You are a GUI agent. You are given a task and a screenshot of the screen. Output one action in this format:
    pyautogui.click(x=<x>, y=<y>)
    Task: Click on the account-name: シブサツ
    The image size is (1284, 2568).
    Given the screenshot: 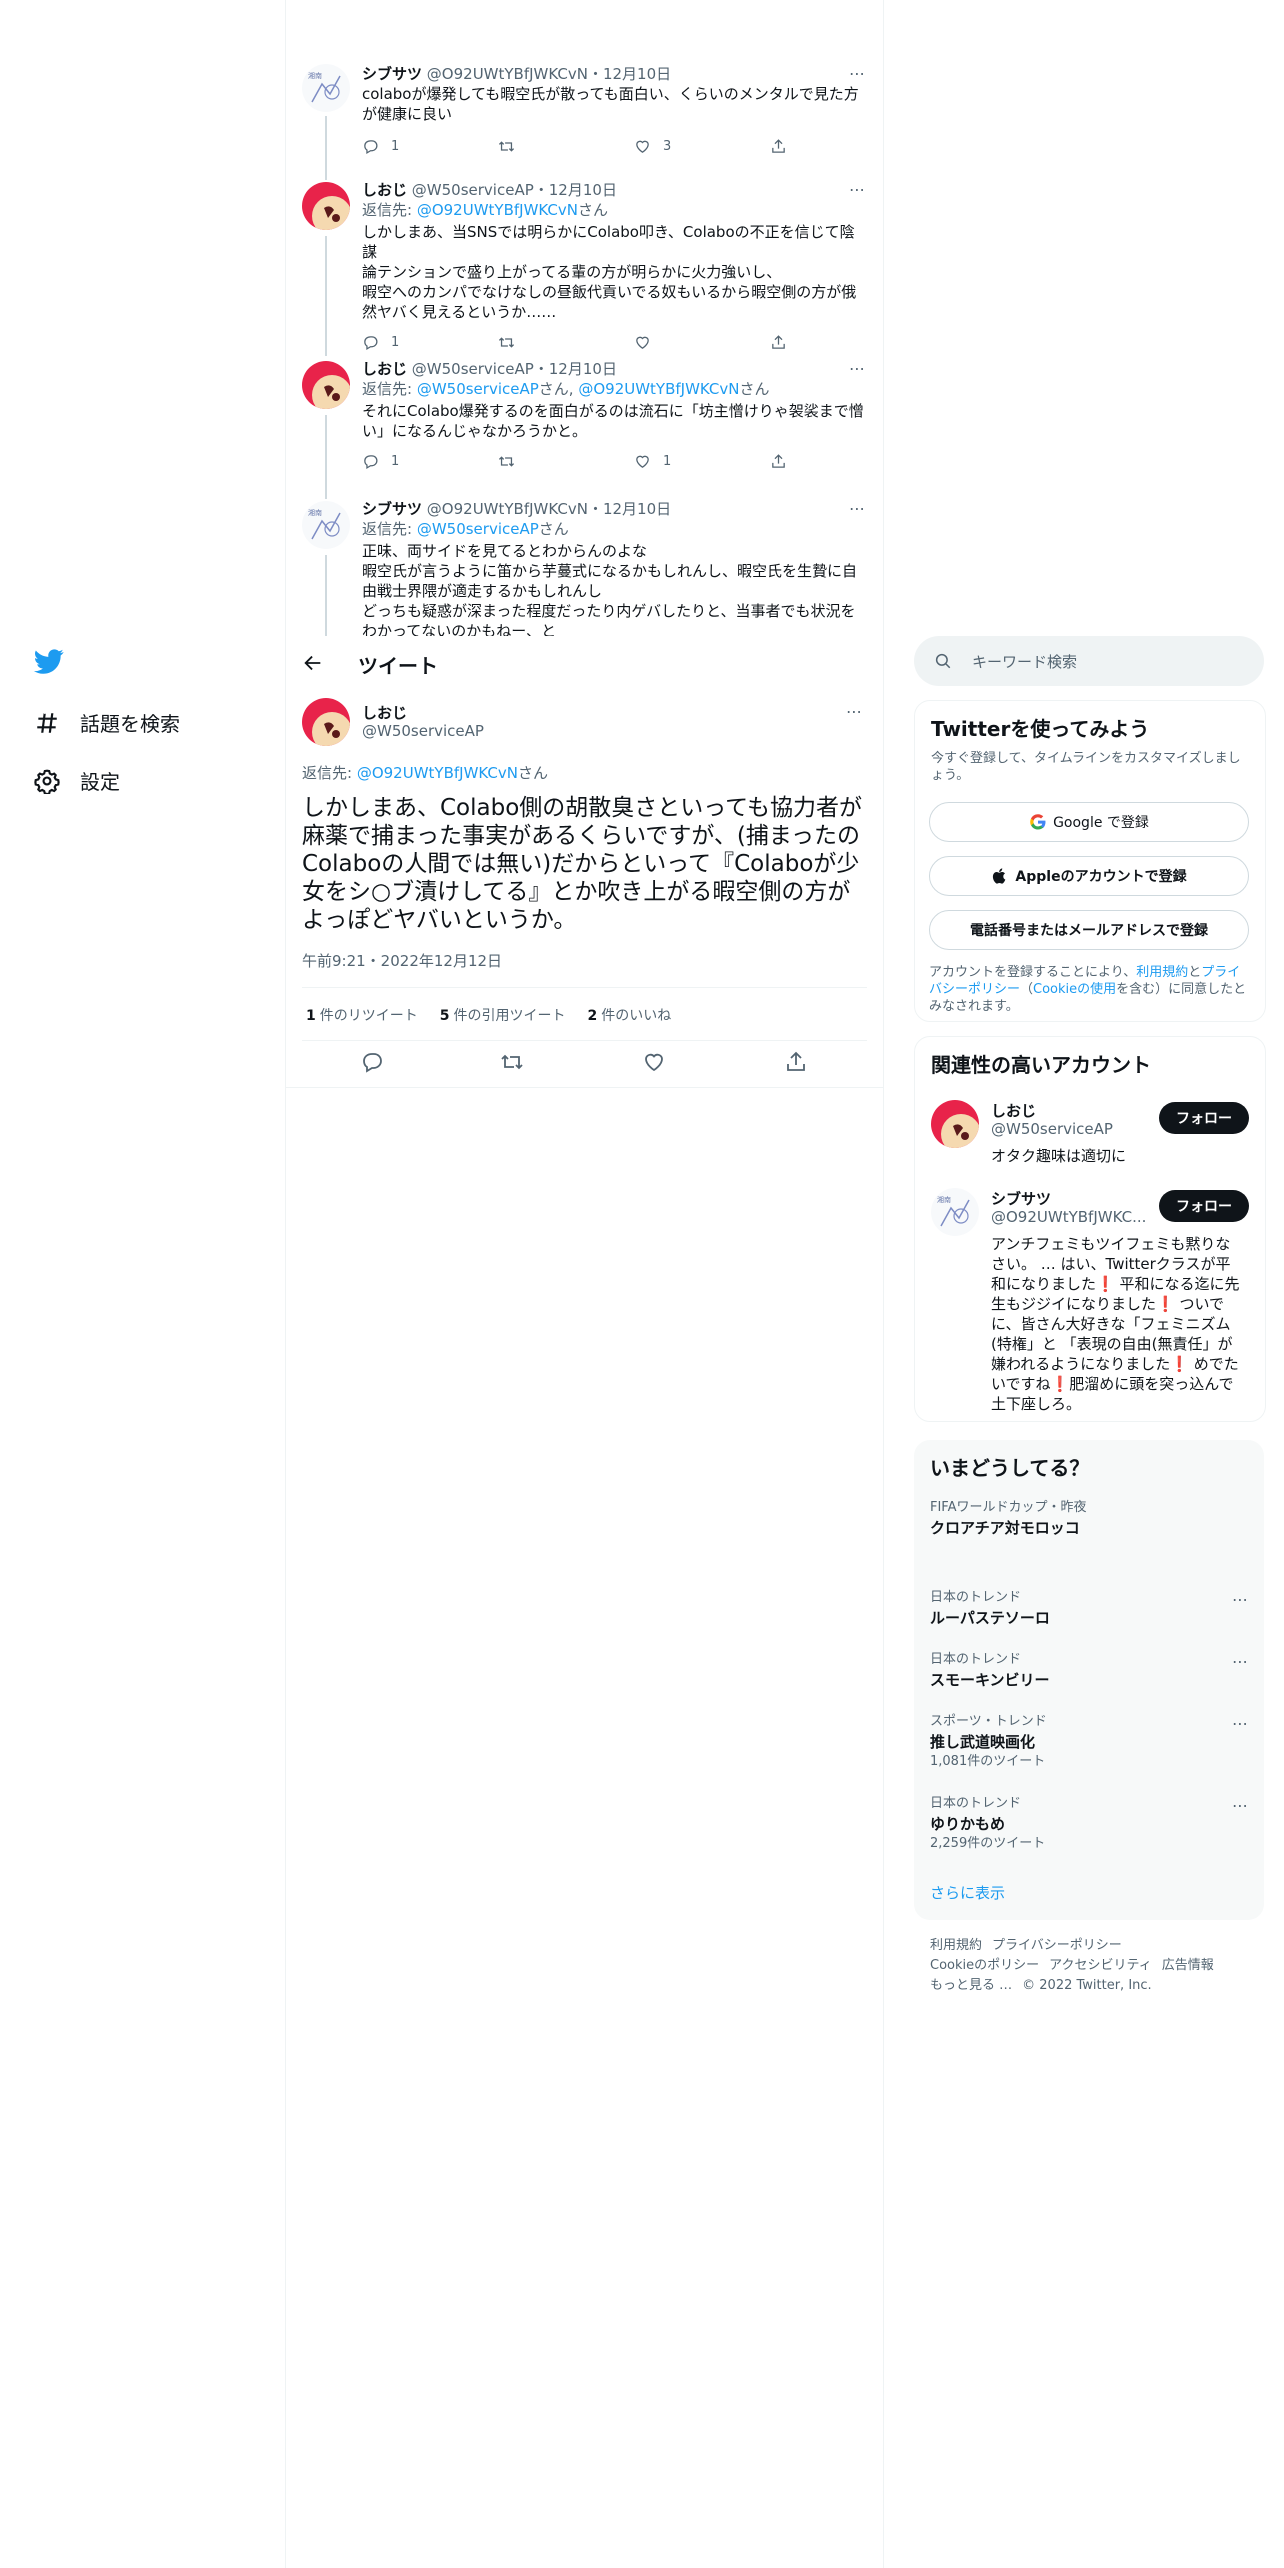 What is the action you would take?
    pyautogui.click(x=1021, y=1198)
    